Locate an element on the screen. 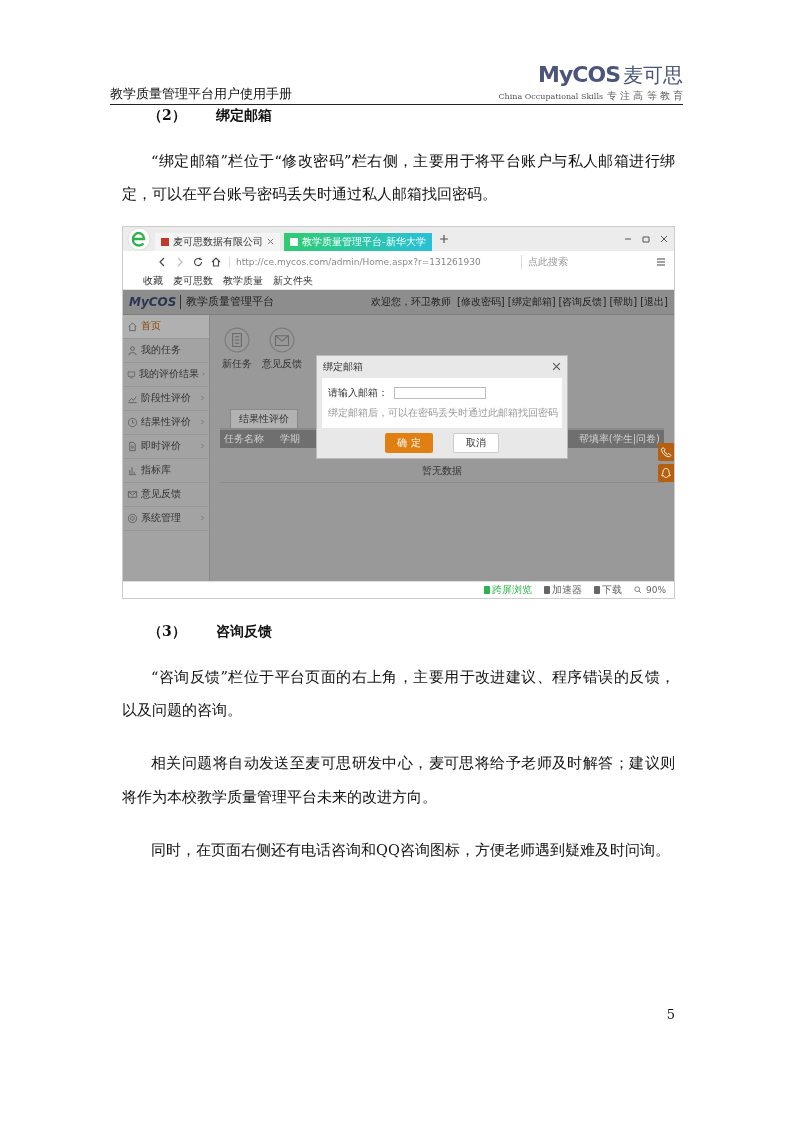 The height and width of the screenshot is (1122, 793). sidebar-item: 结果性评价 is located at coordinates (166, 422).